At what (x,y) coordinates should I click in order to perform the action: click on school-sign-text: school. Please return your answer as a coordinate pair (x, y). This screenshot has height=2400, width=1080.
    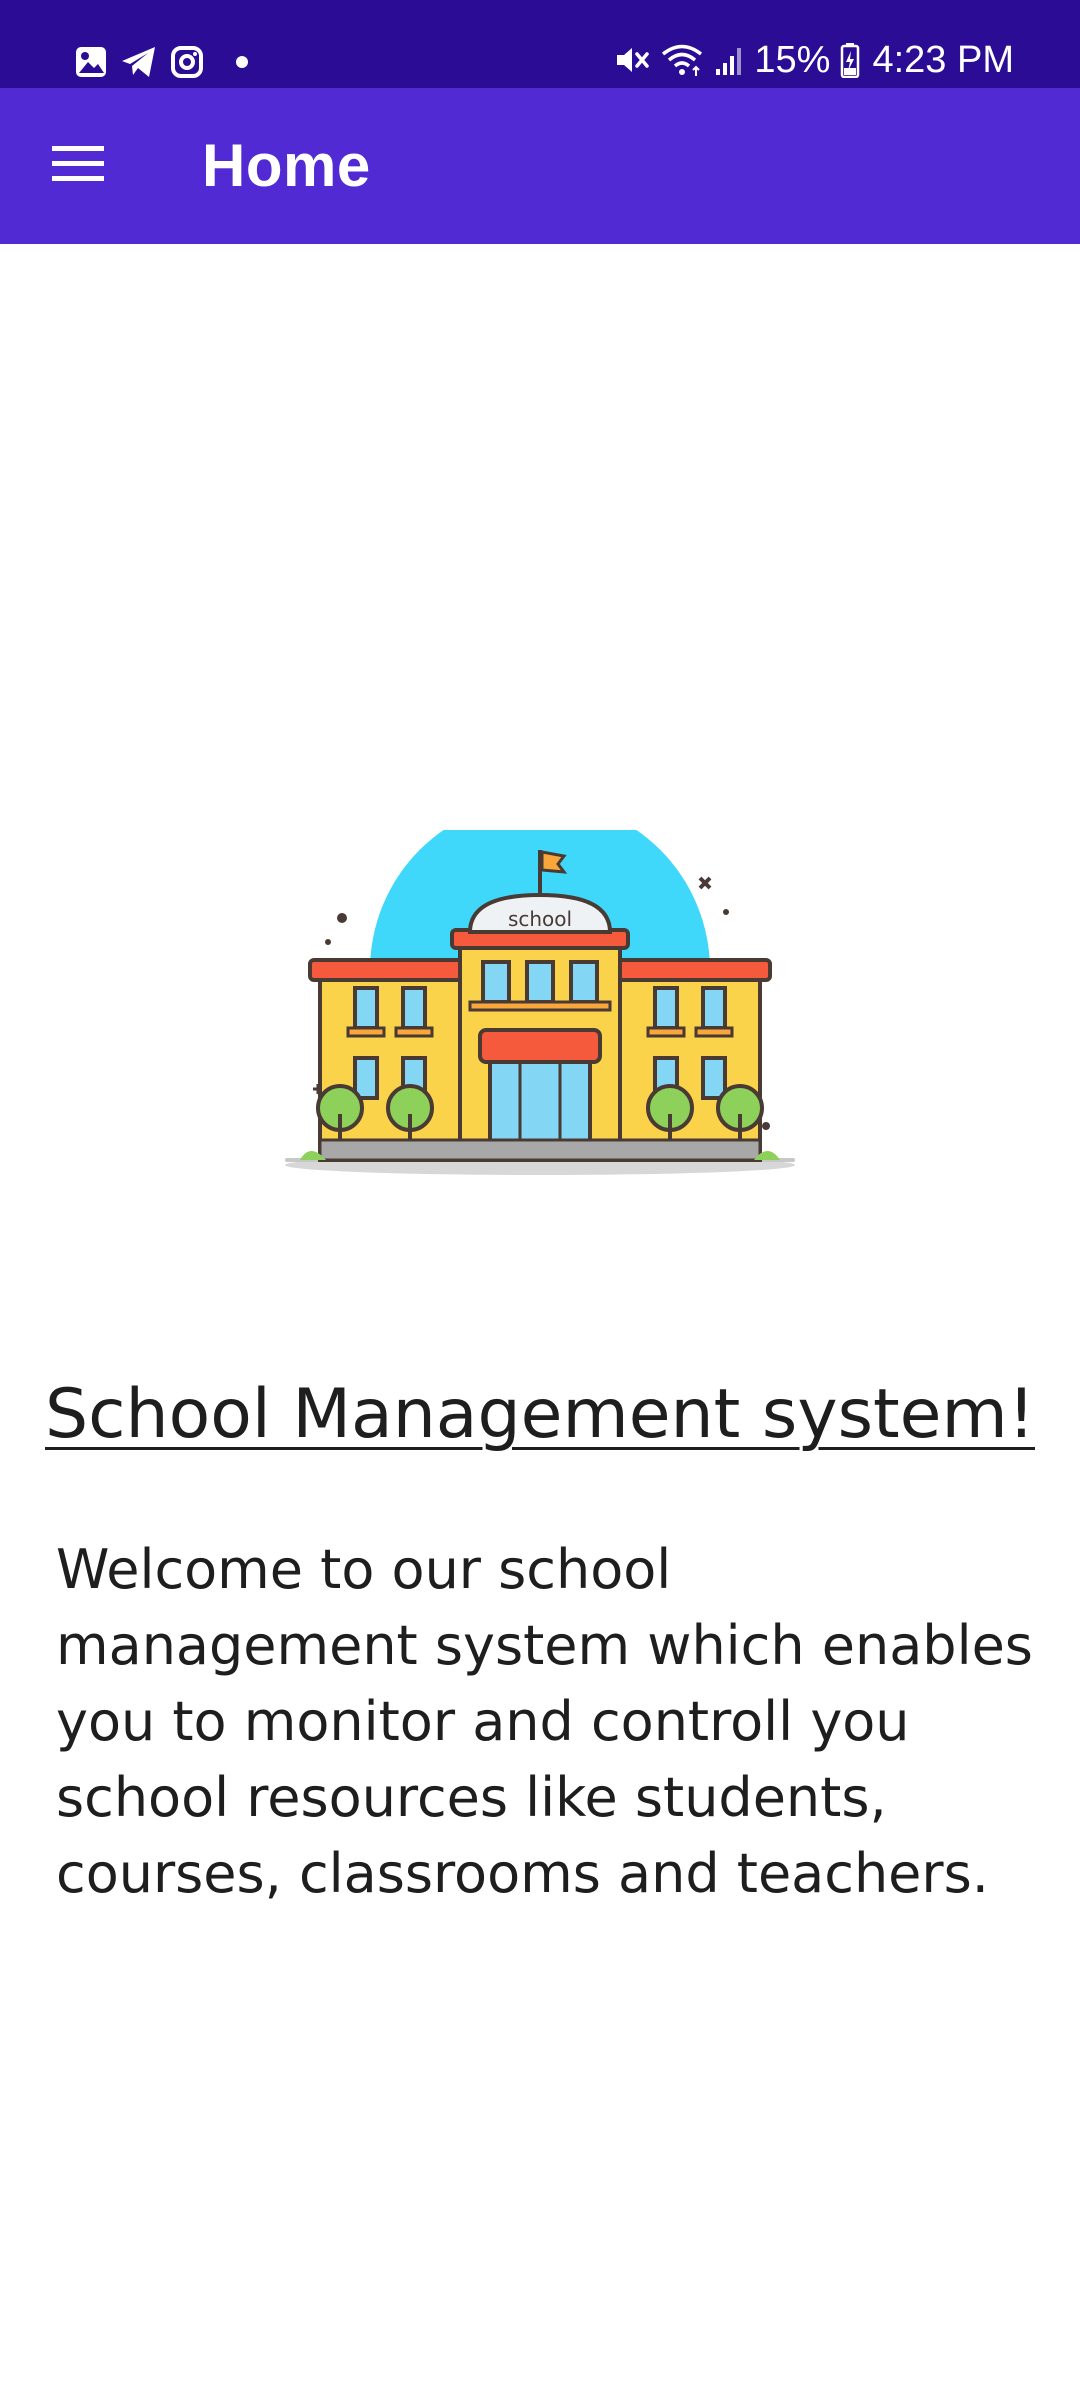
    Looking at the image, I should click on (540, 919).